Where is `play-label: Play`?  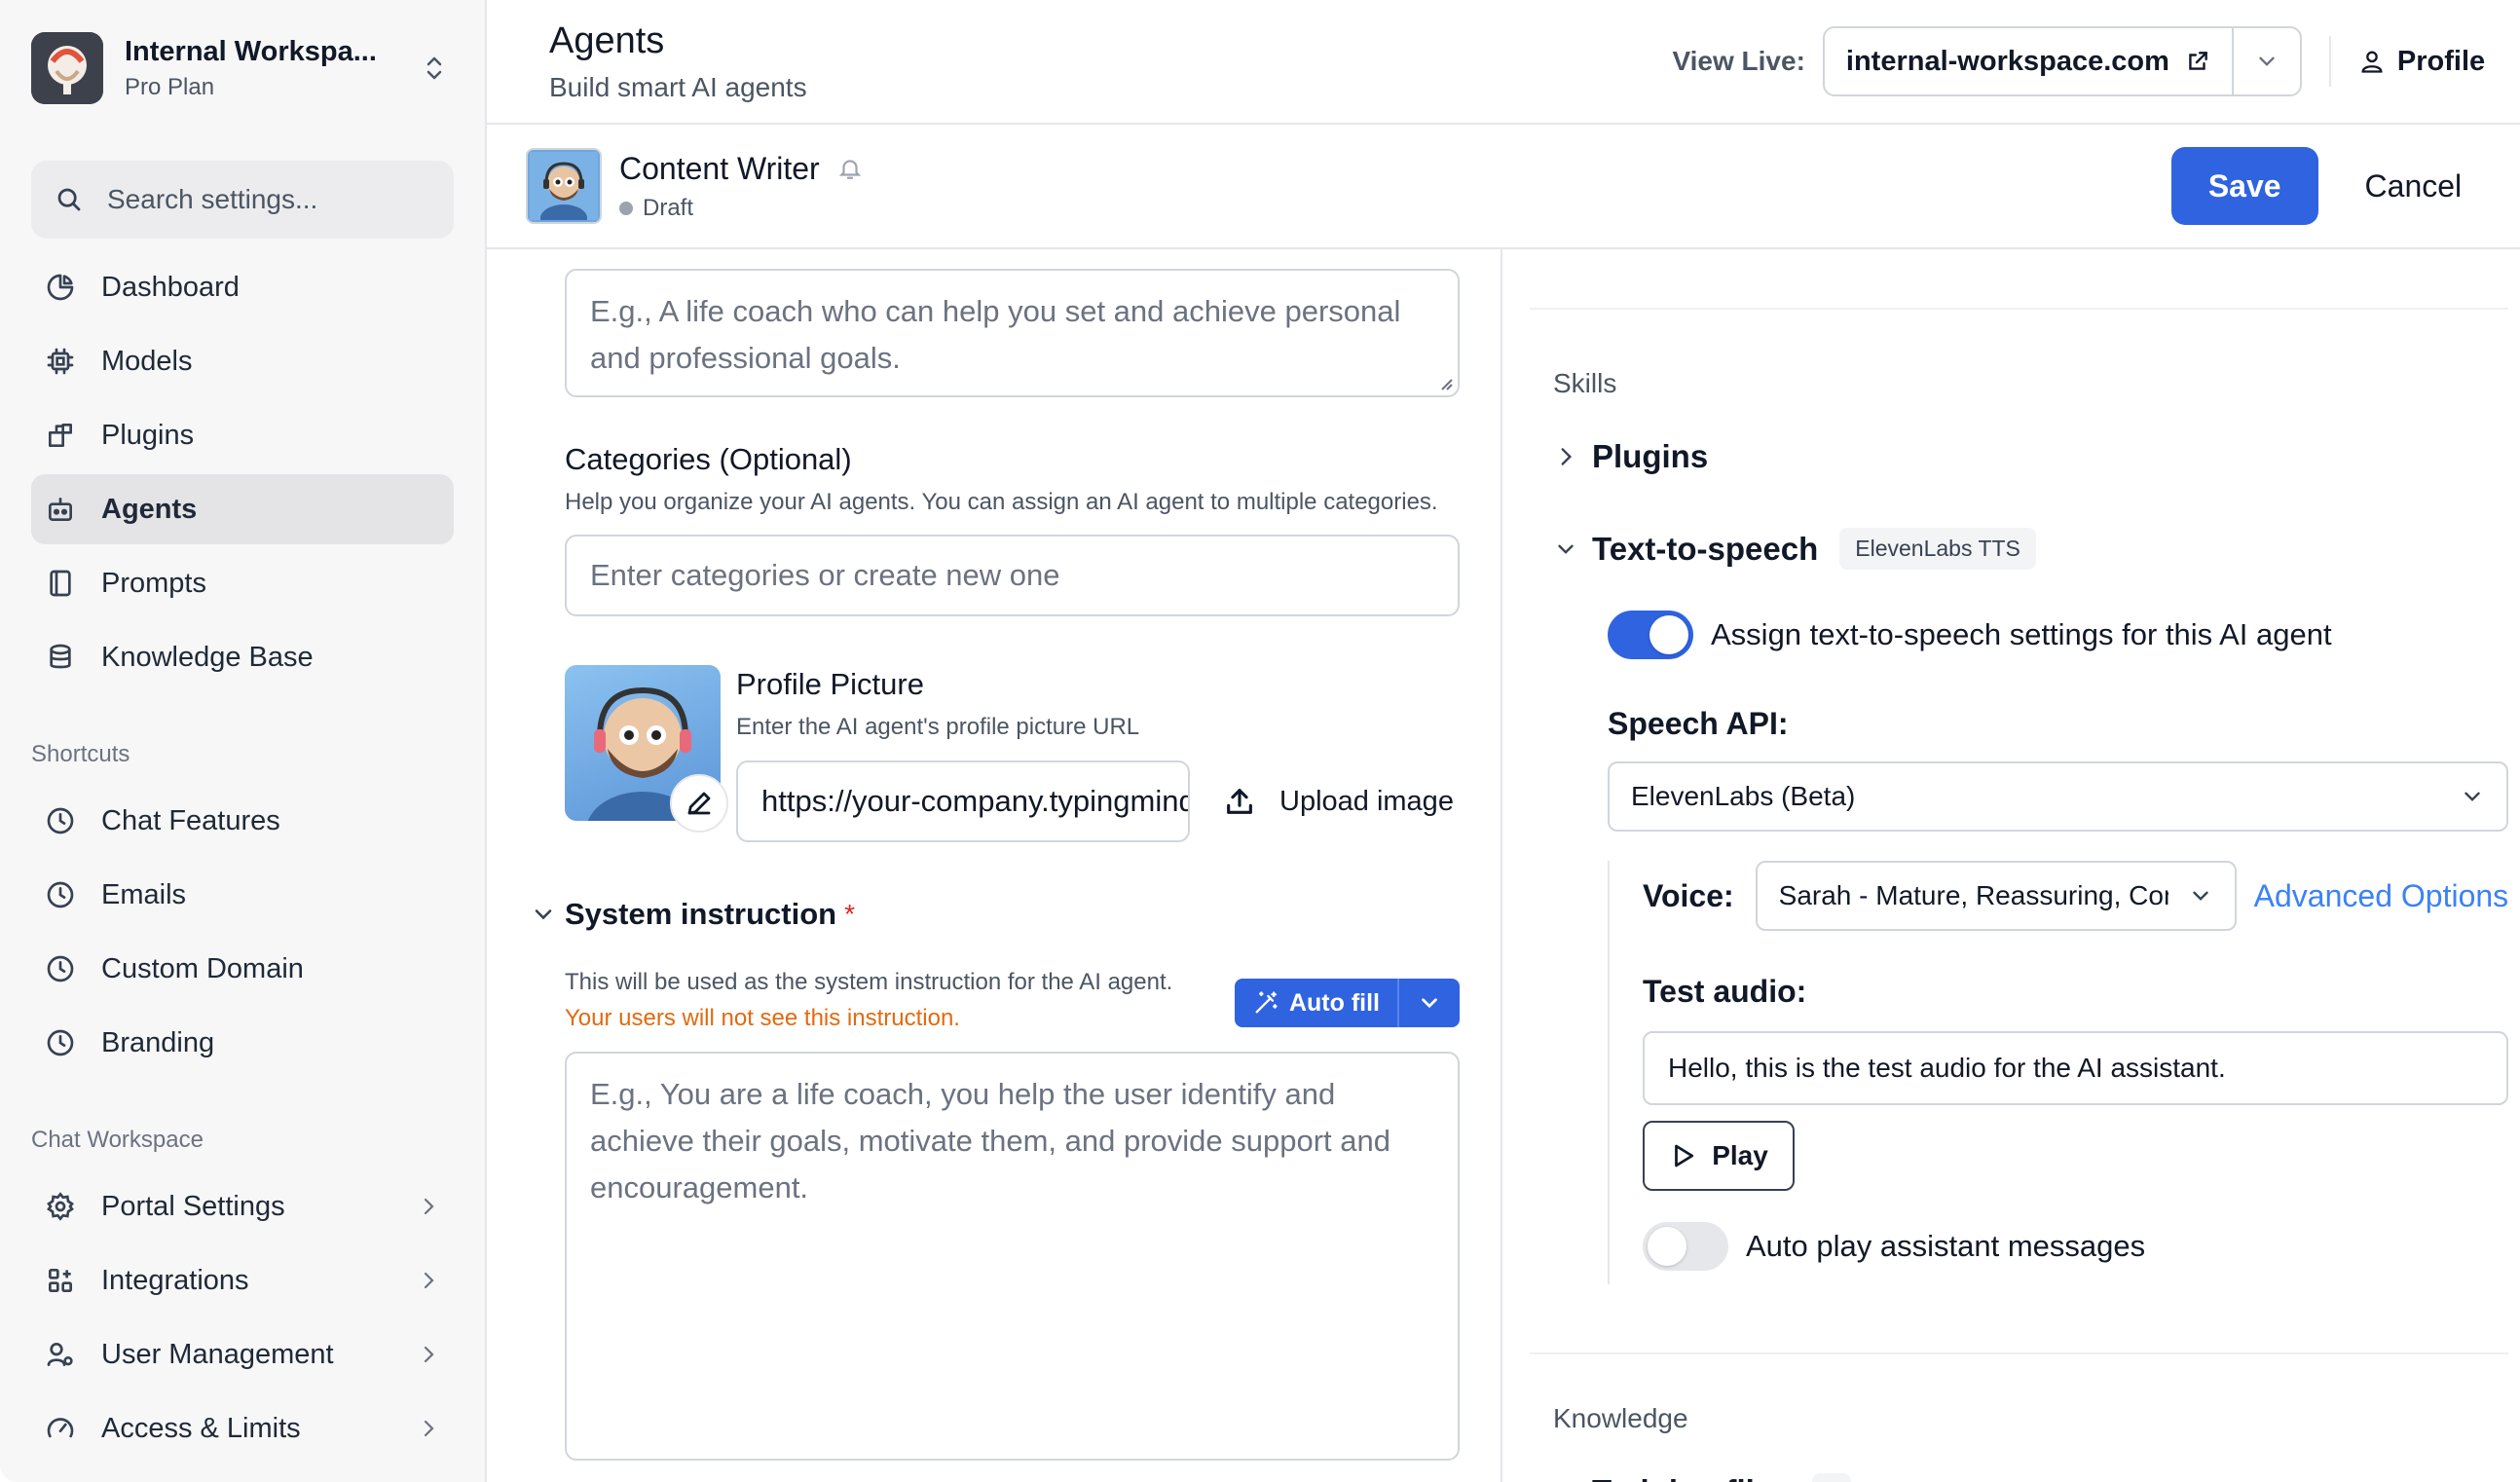 play-label: Play is located at coordinates (1740, 1155).